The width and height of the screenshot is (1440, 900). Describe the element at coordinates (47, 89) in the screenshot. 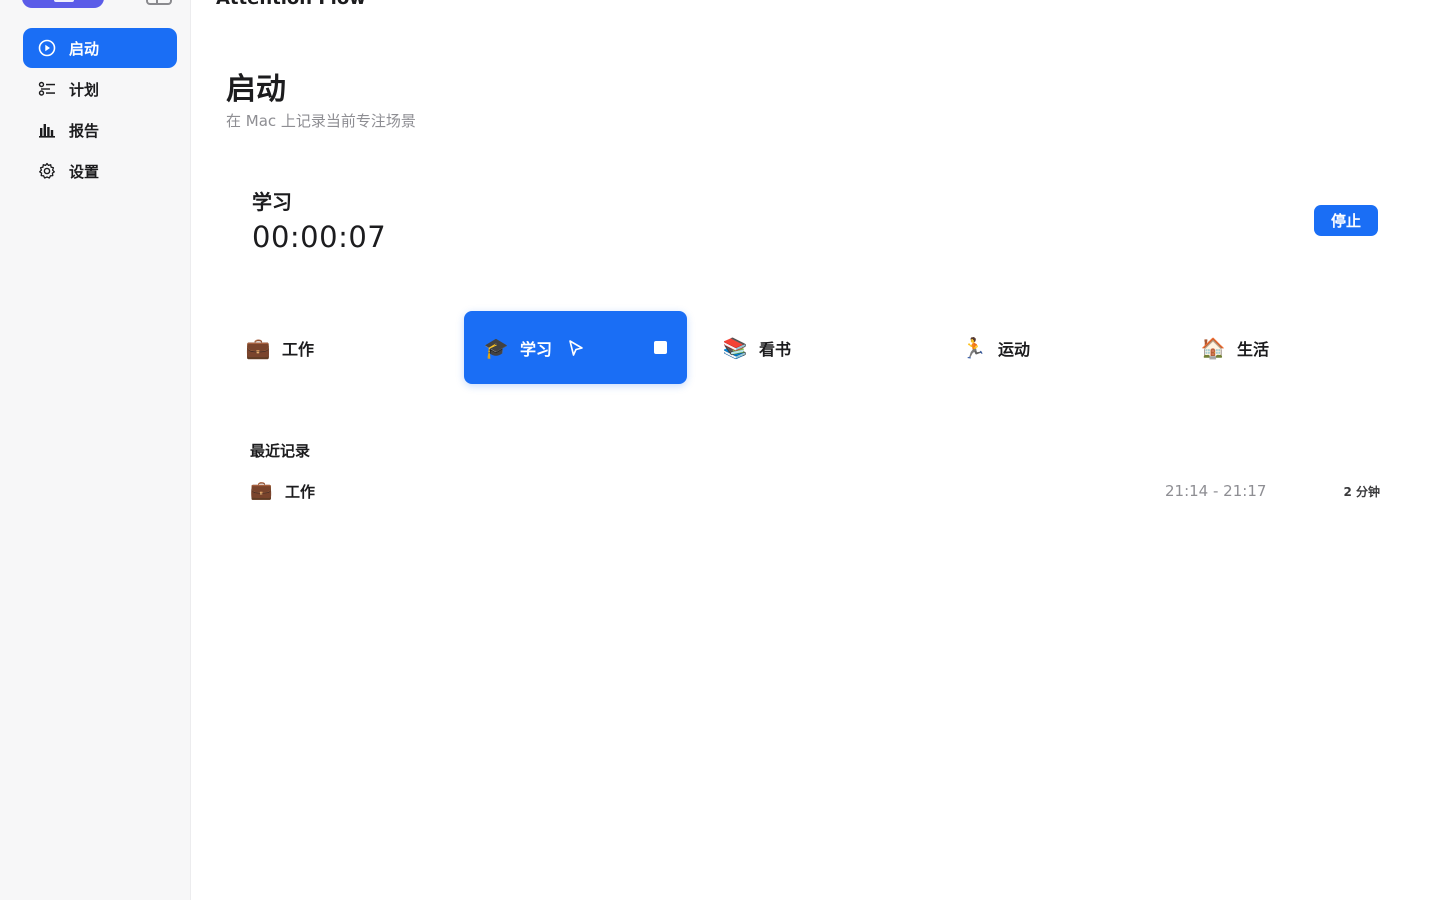

I see `checklist-icon` at that location.